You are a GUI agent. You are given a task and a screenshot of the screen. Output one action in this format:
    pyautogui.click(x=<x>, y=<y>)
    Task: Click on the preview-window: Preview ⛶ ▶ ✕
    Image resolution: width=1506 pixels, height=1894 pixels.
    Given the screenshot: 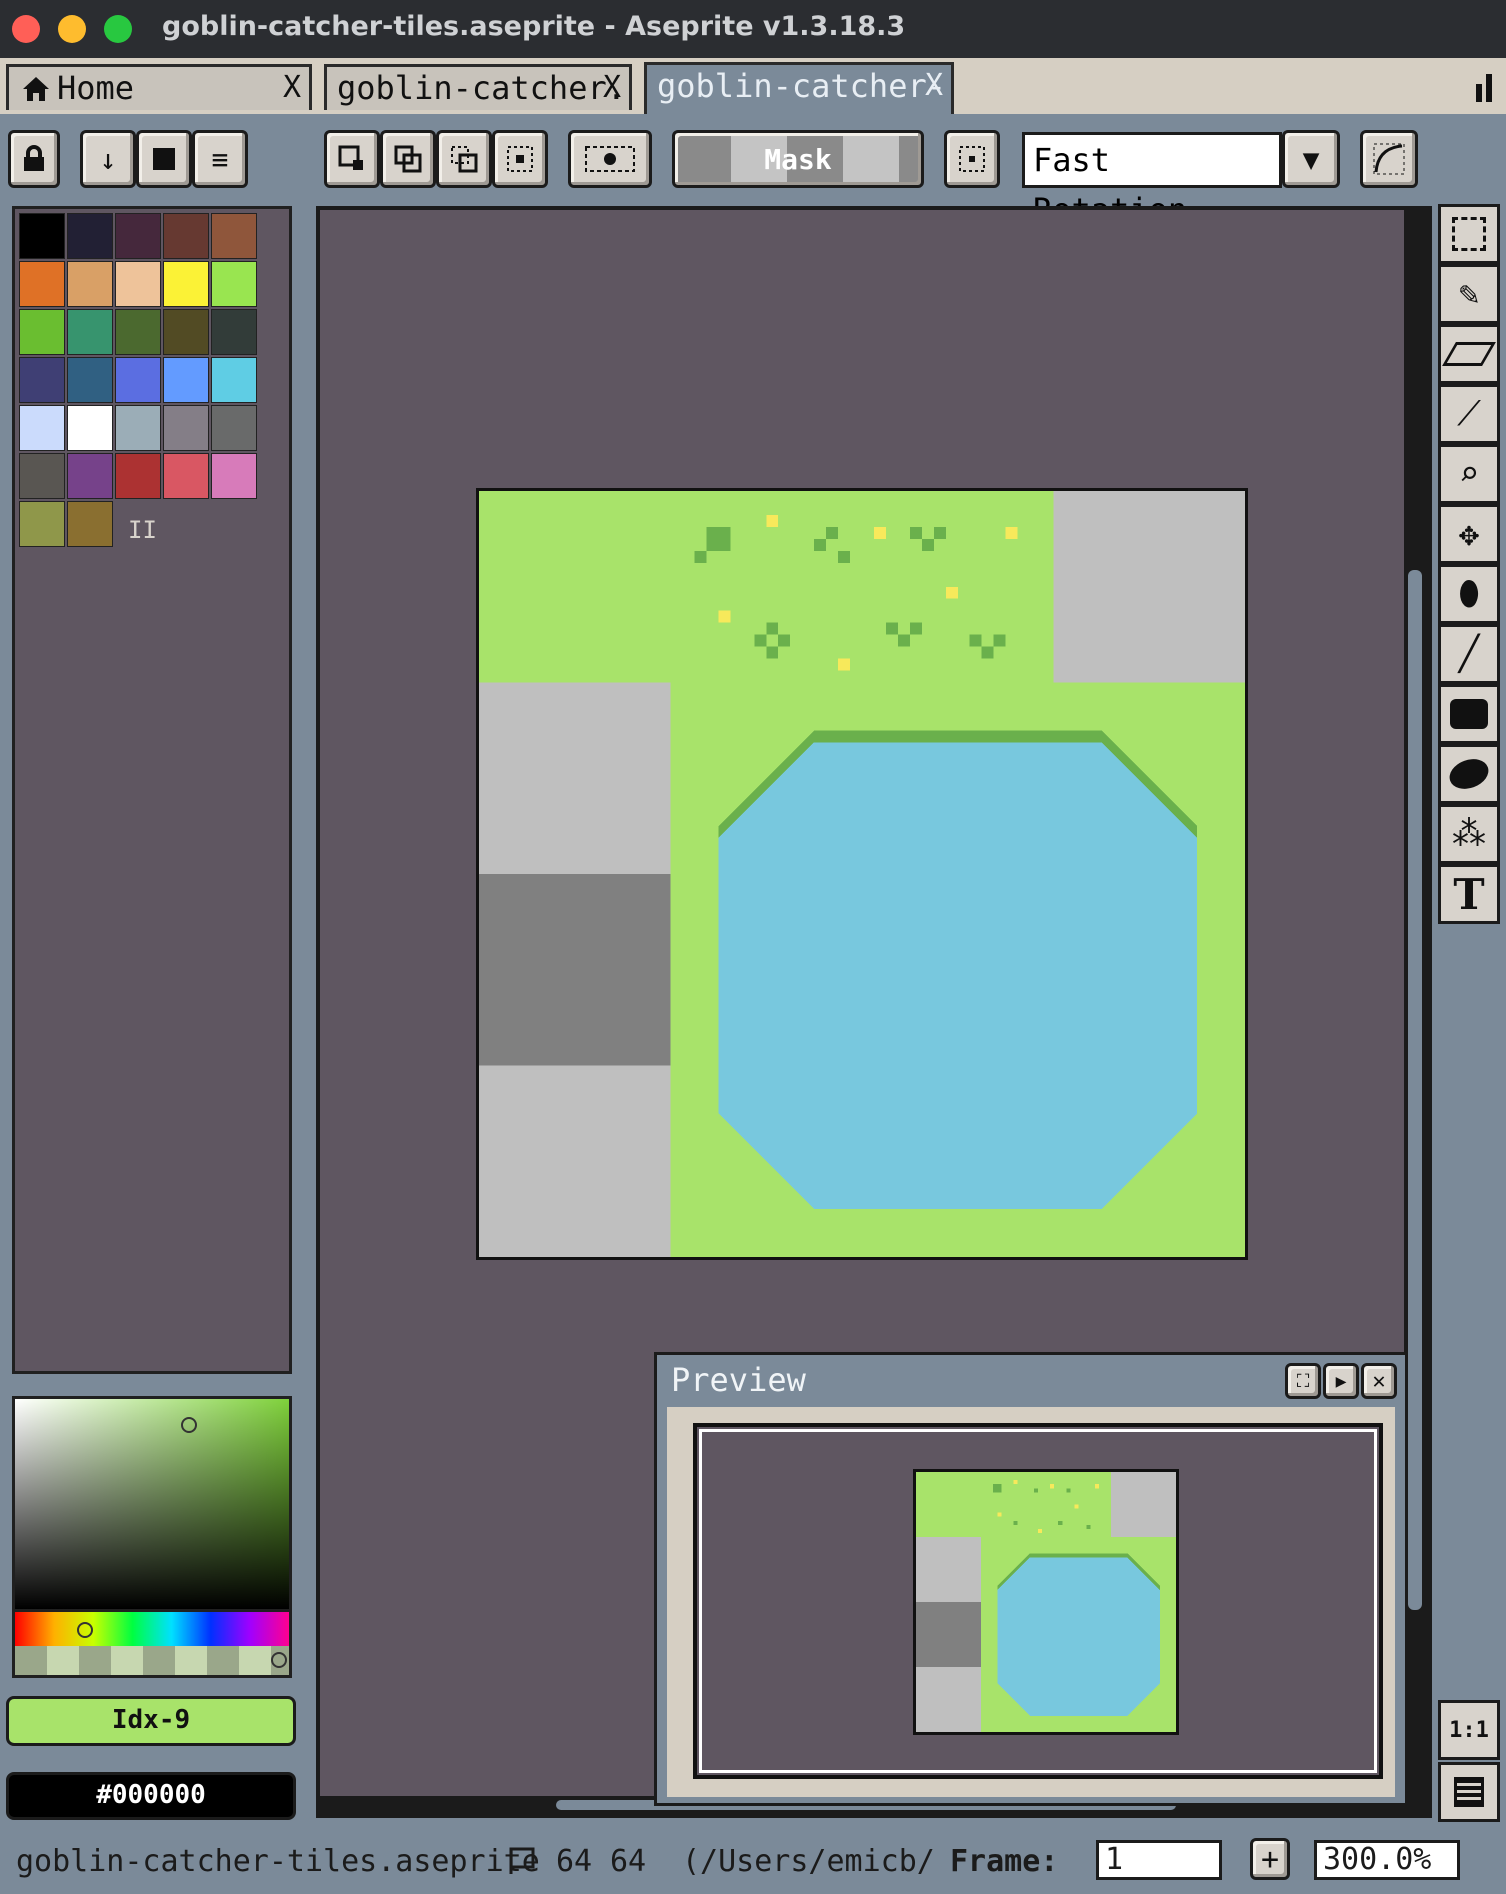 What is the action you would take?
    pyautogui.click(x=1031, y=1579)
    